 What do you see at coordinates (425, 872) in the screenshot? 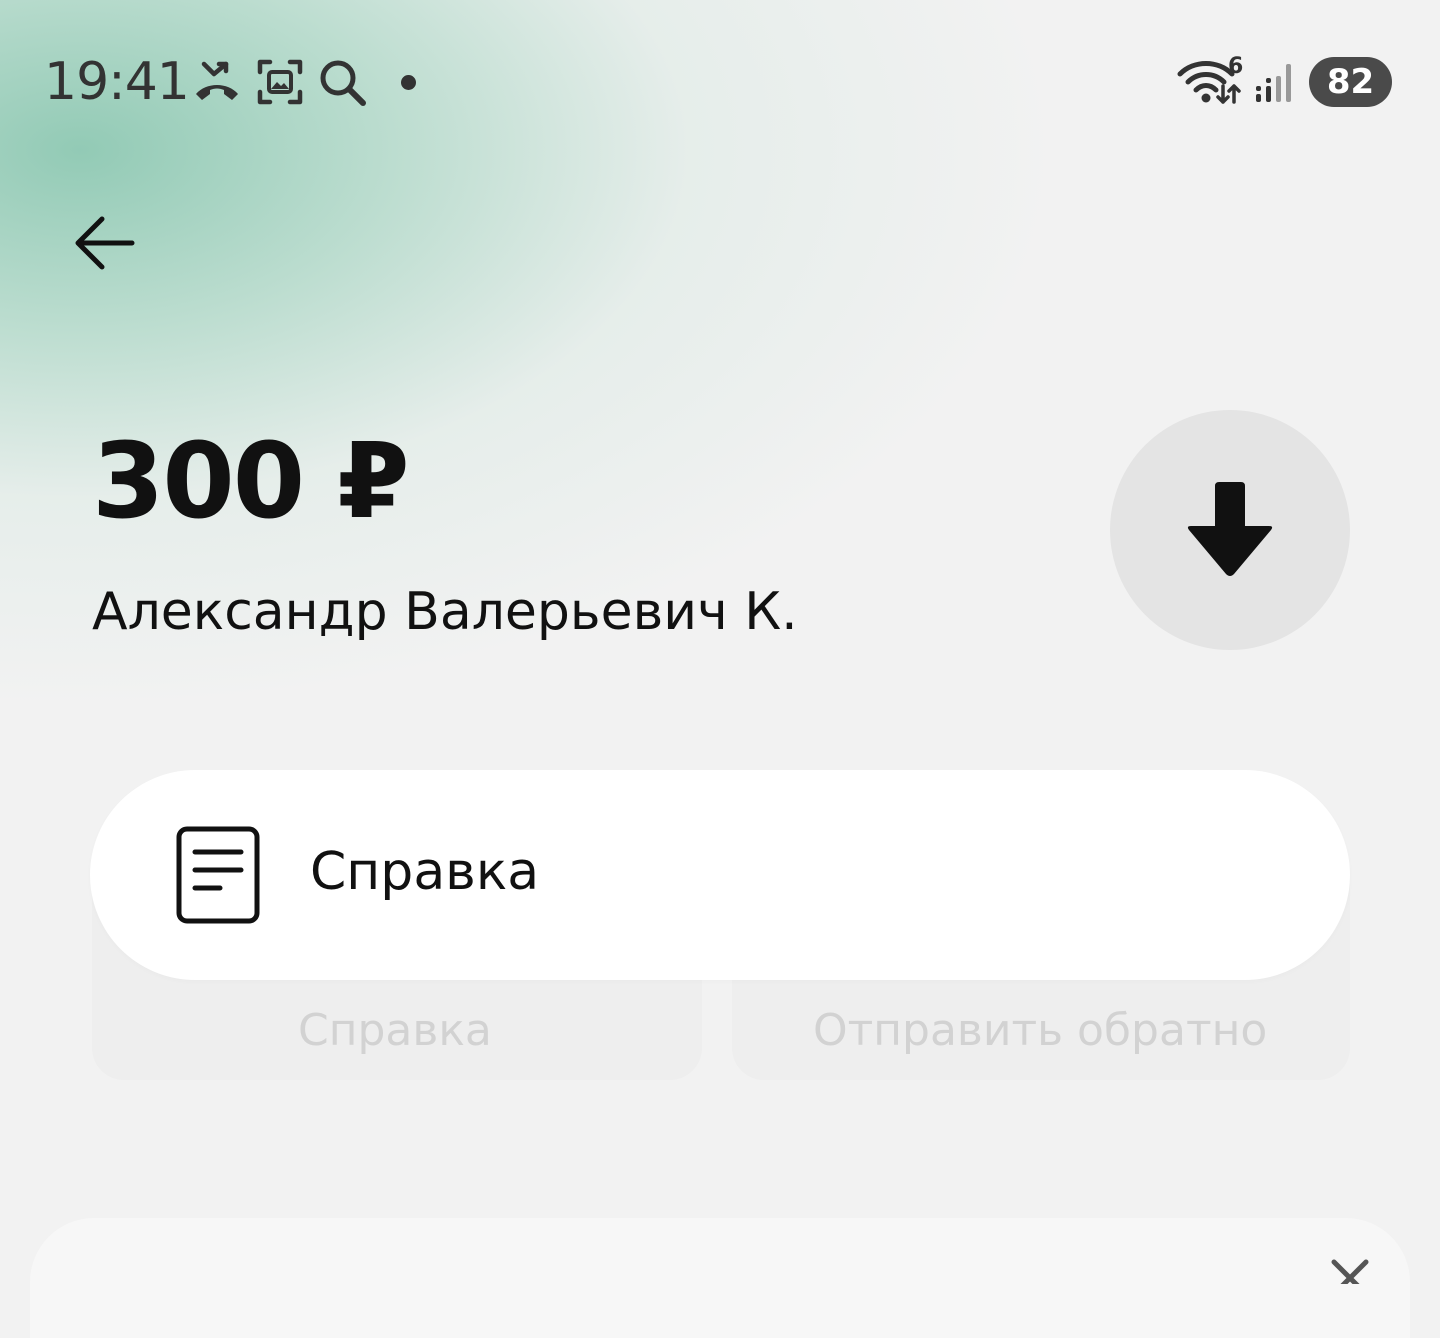
I see `menu-item-label: Справка` at bounding box center [425, 872].